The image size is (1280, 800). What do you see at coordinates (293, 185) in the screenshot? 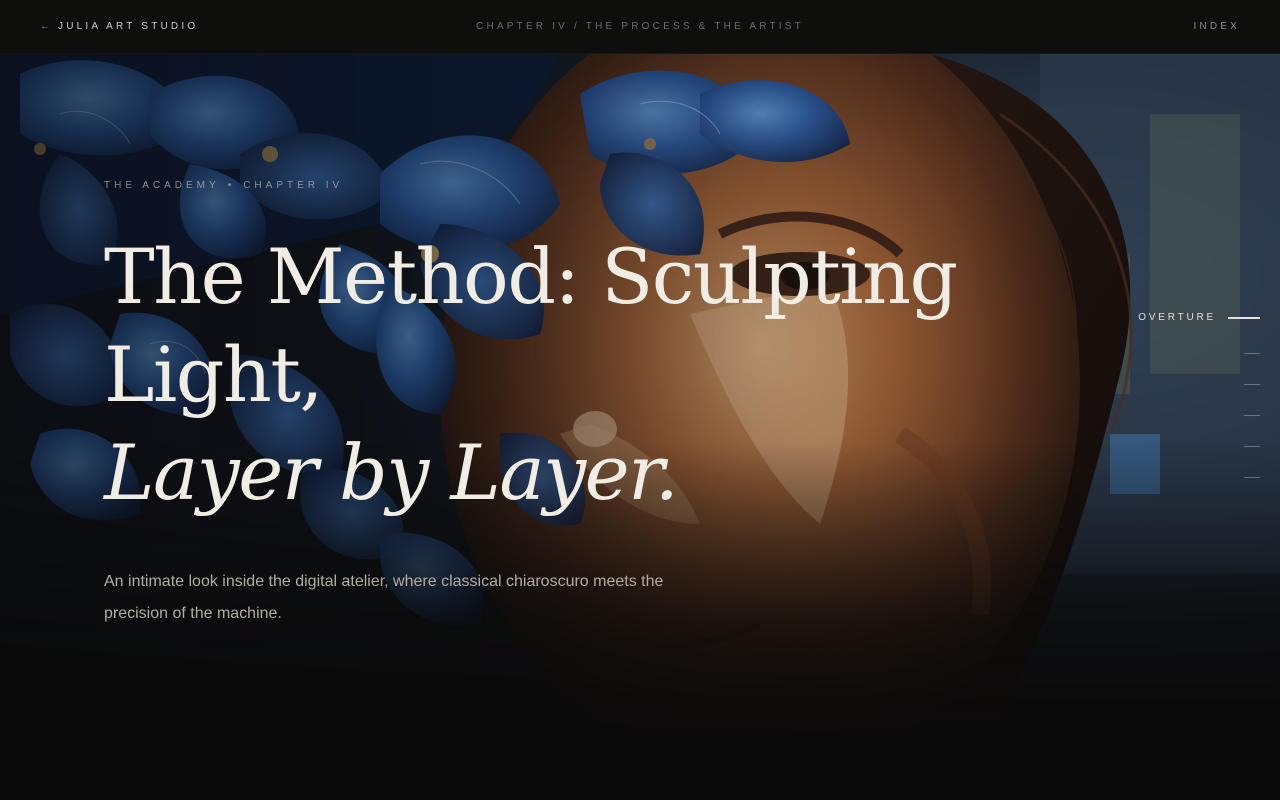
I see `eyebrow-chapter: Chapter IV` at bounding box center [293, 185].